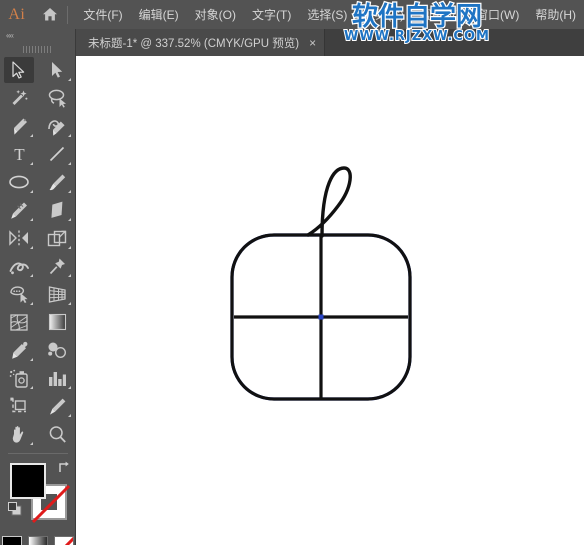 This screenshot has height=545, width=584. I want to click on symbol-sprayer-icon, so click(18, 378).